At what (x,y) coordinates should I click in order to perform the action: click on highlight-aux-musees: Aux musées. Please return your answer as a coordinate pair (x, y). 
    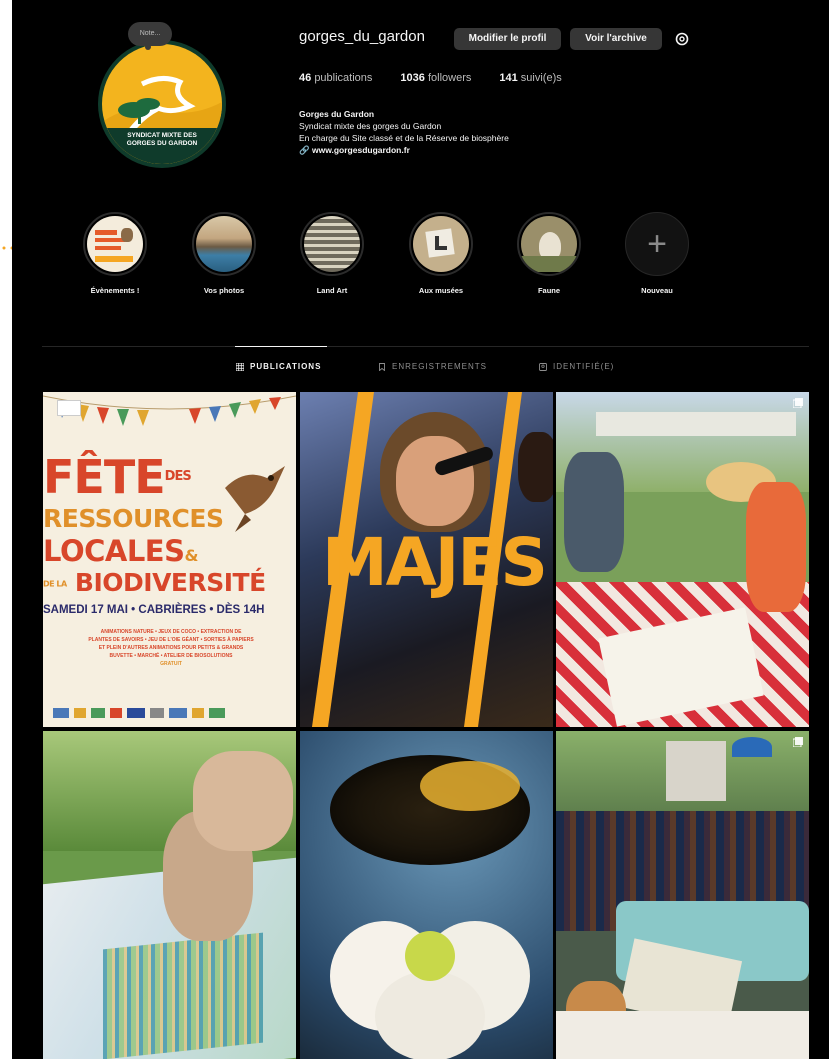
    Looking at the image, I should click on (441, 253).